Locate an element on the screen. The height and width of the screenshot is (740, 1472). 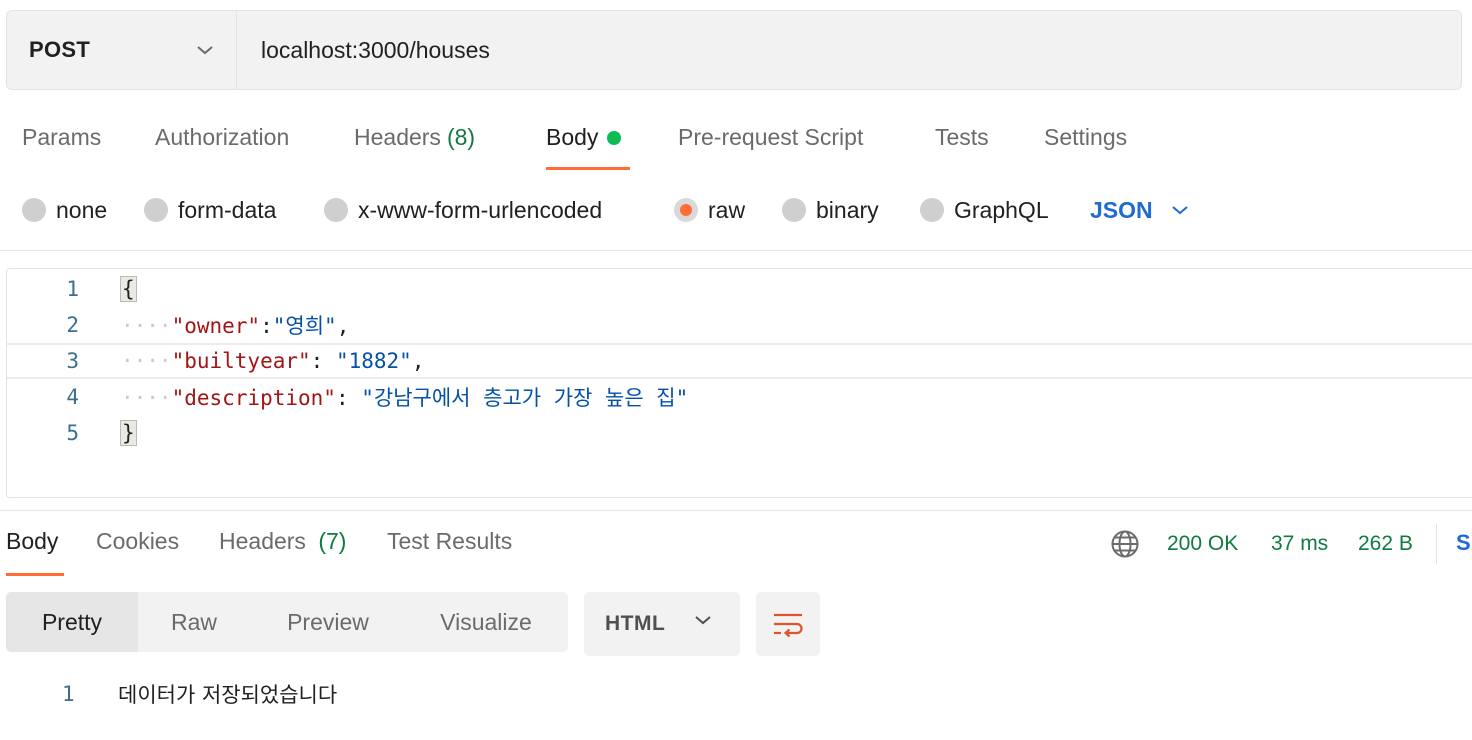
body-type-binary: binary is located at coordinates (830, 210).